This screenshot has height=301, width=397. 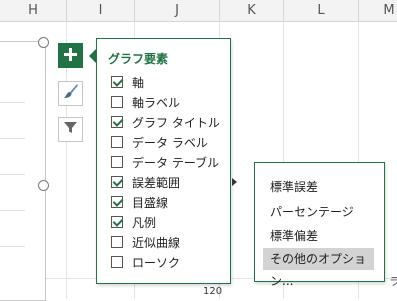 I want to click on column-header-l: L, so click(x=321, y=10).